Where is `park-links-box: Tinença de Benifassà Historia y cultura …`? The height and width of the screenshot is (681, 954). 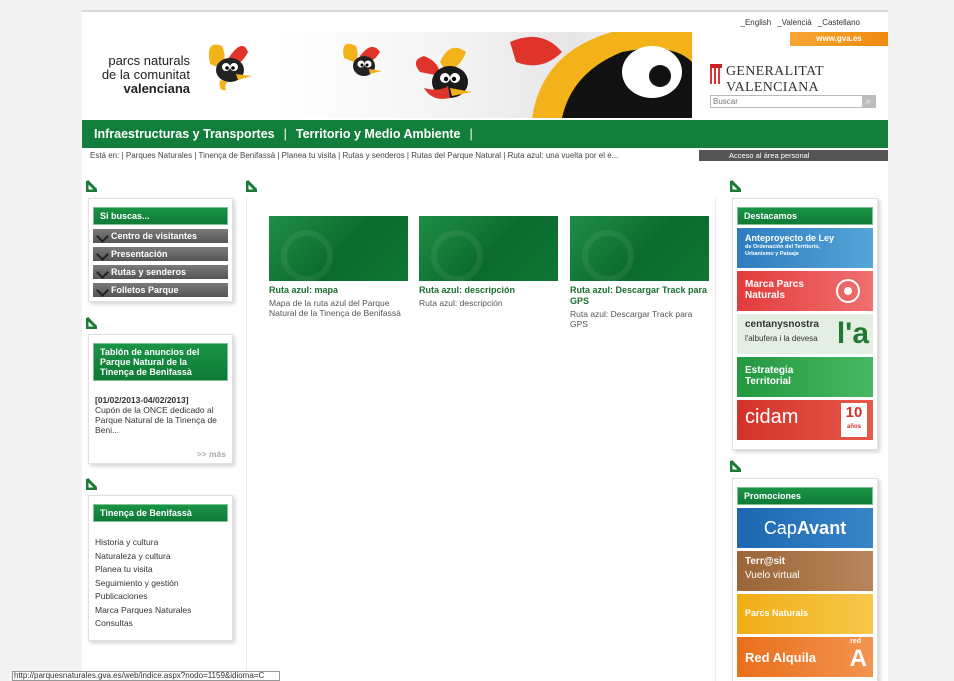 park-links-box: Tinença de Benifassà Historia y cultura … is located at coordinates (160, 568).